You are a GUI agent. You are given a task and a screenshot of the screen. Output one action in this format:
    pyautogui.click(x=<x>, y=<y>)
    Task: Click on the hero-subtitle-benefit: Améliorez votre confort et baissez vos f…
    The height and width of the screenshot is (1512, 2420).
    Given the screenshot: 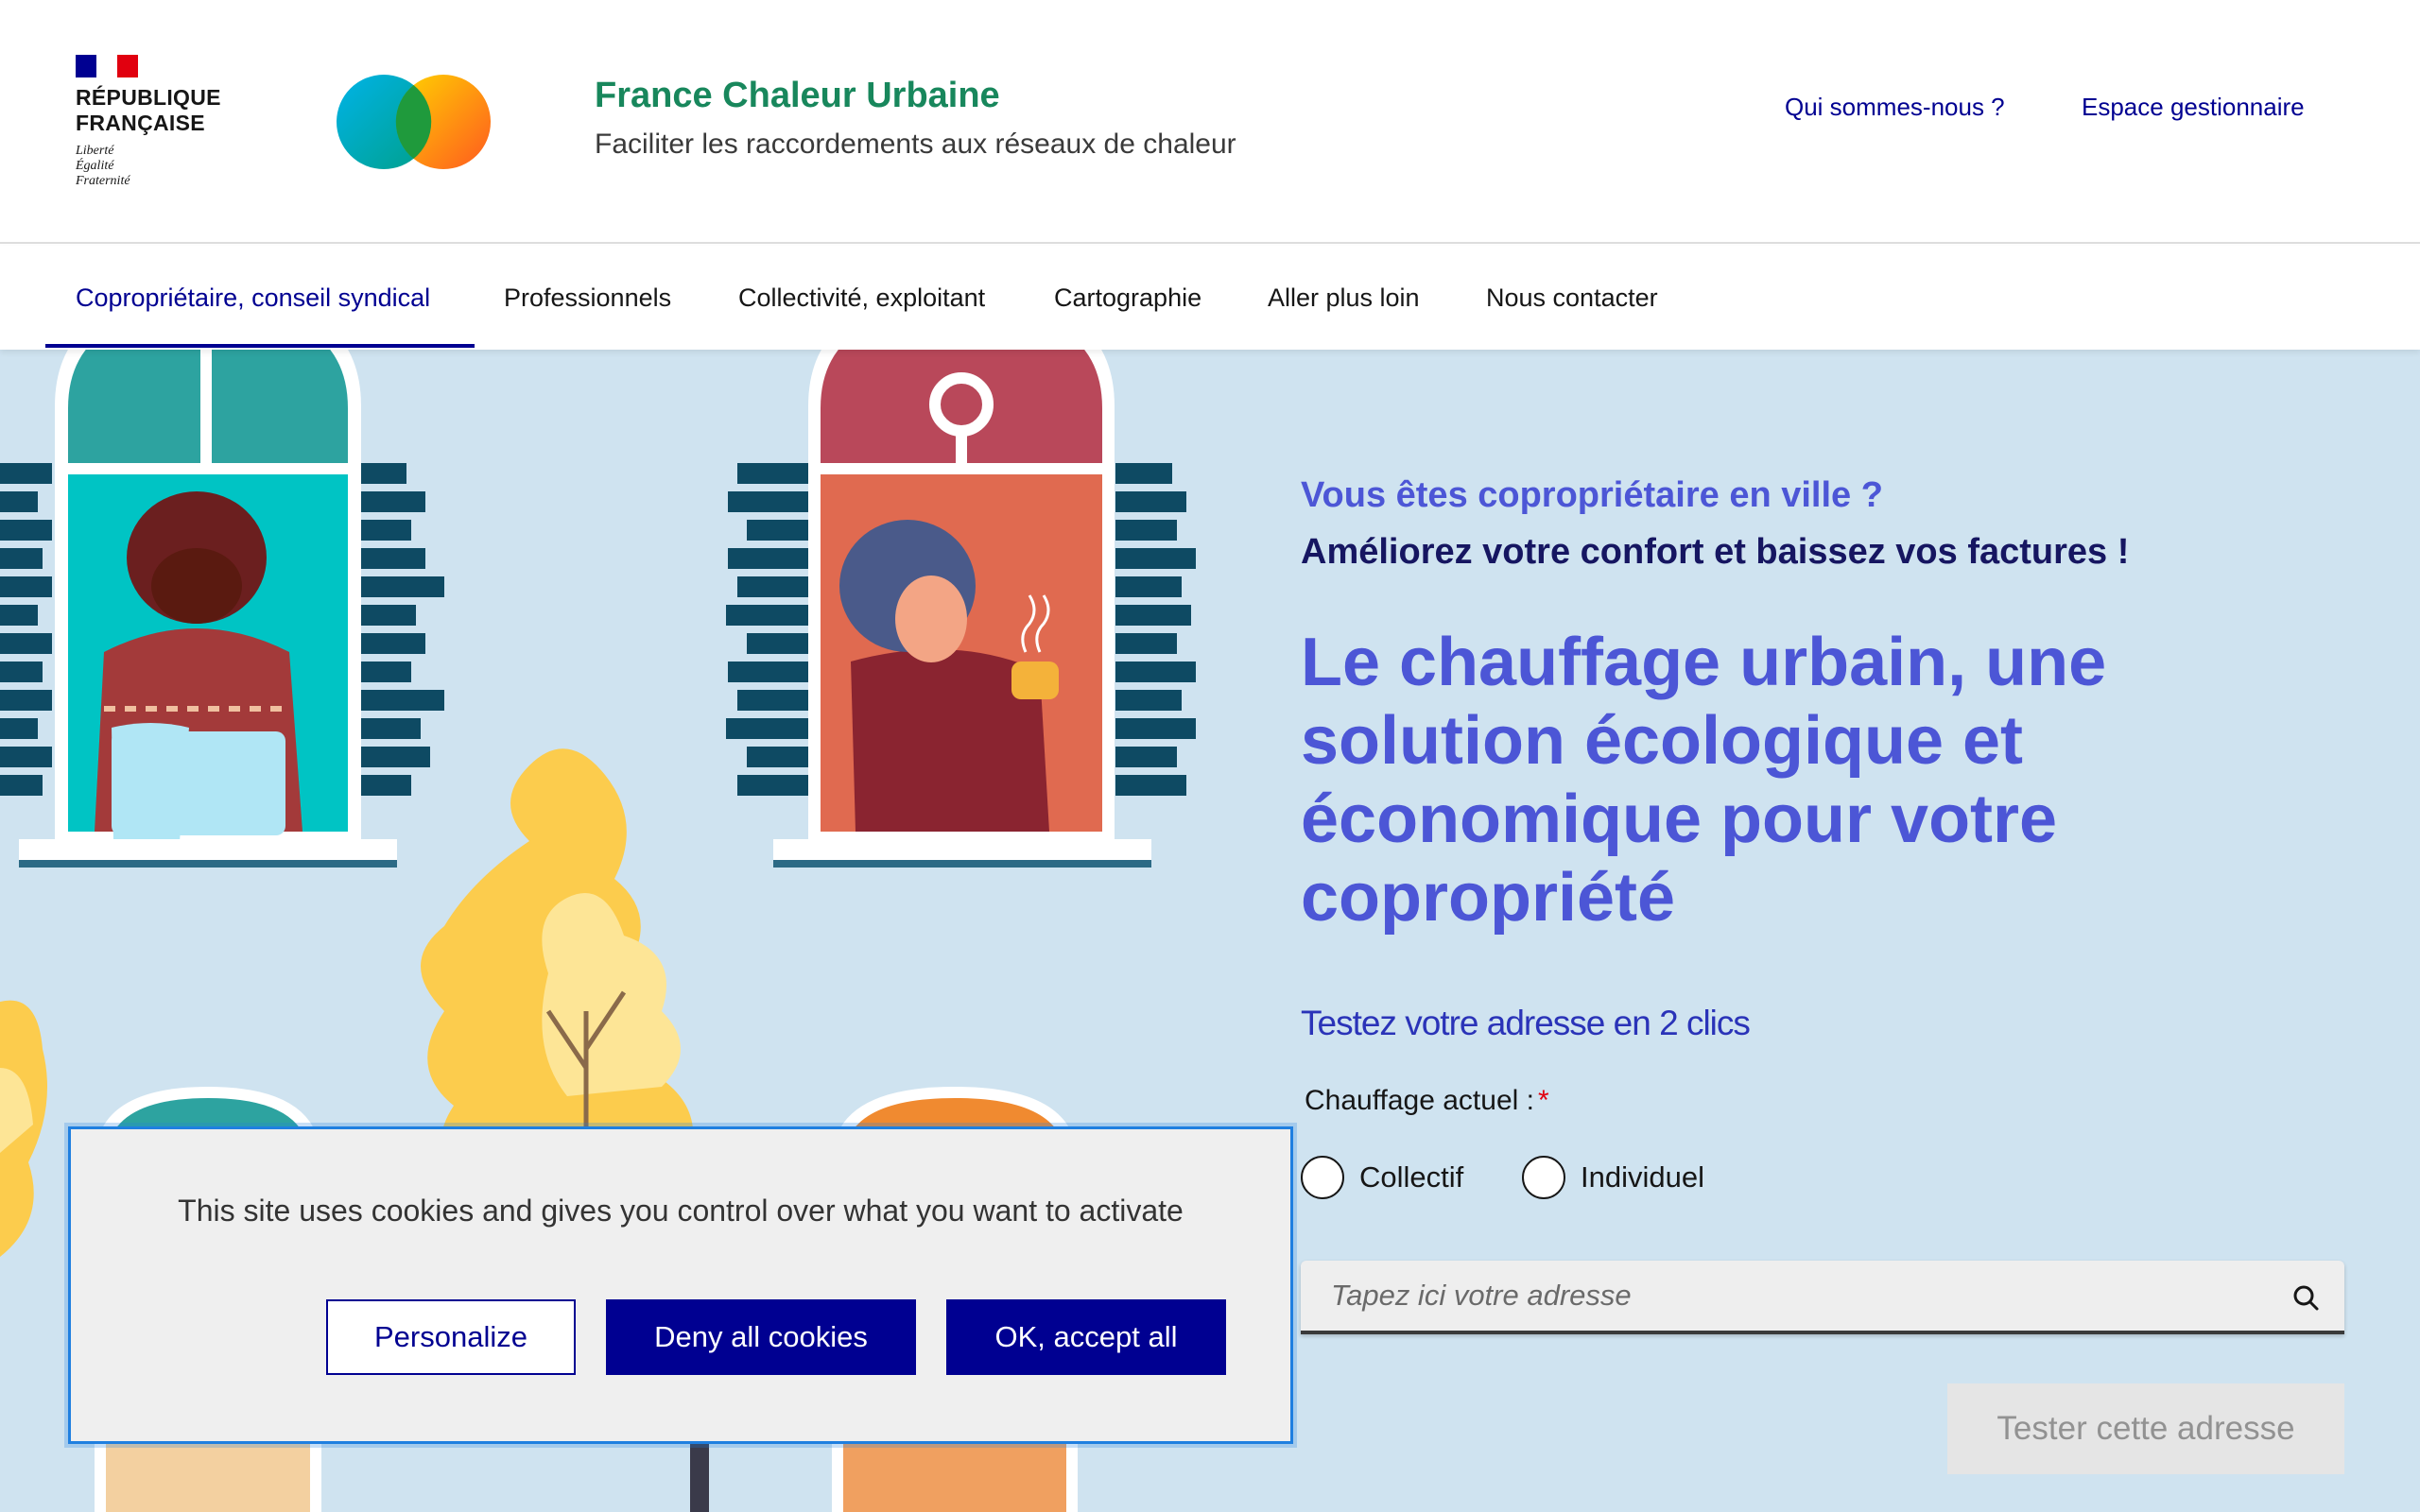 What is the action you would take?
    pyautogui.click(x=1715, y=552)
    